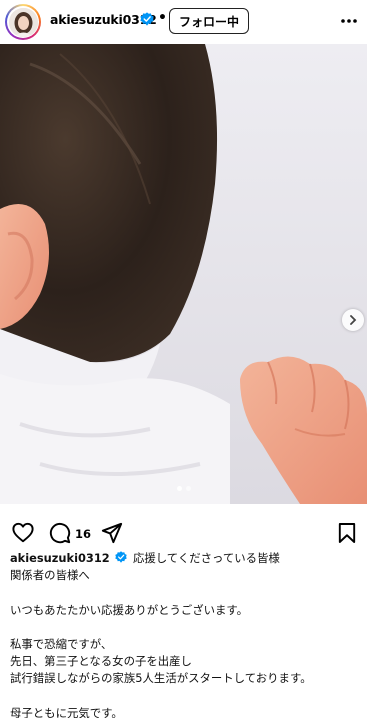  I want to click on caption-text: 私事で恐縮ですが、, so click(61, 643).